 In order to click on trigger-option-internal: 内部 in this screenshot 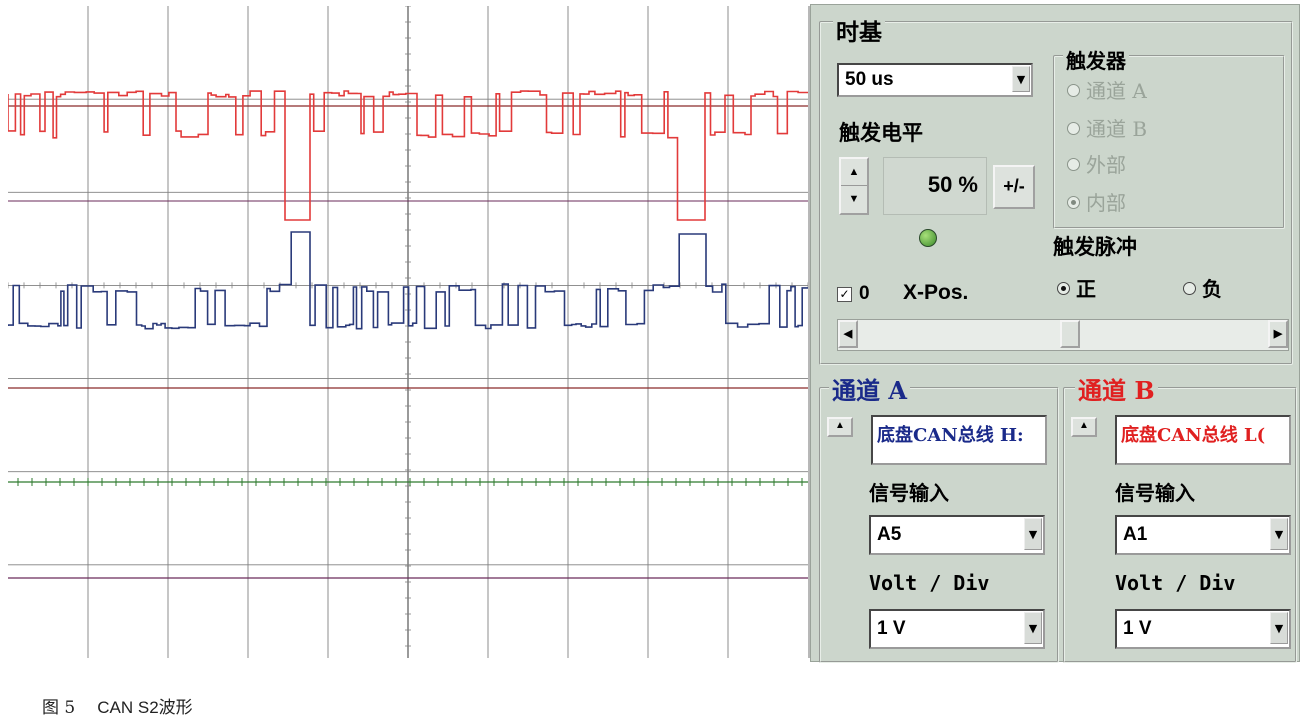, I will do `click(1096, 201)`.